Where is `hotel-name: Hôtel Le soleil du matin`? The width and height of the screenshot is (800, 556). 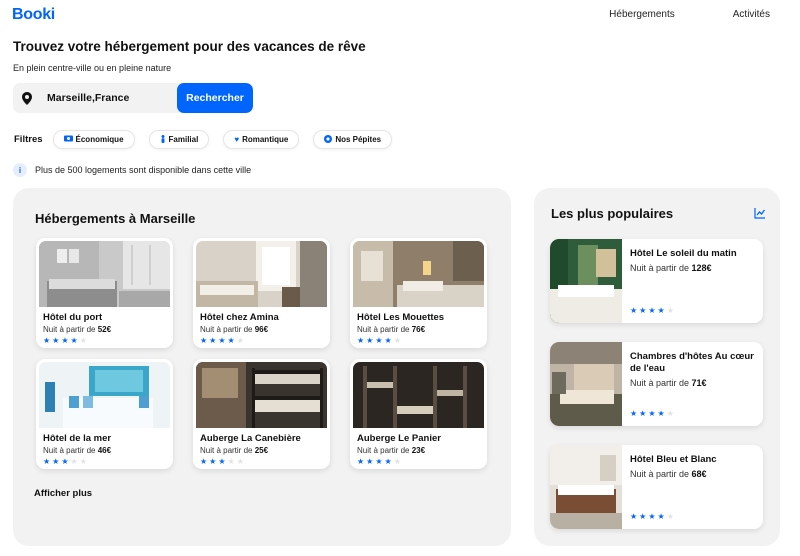 hotel-name: Hôtel Le soleil du matin is located at coordinates (683, 253).